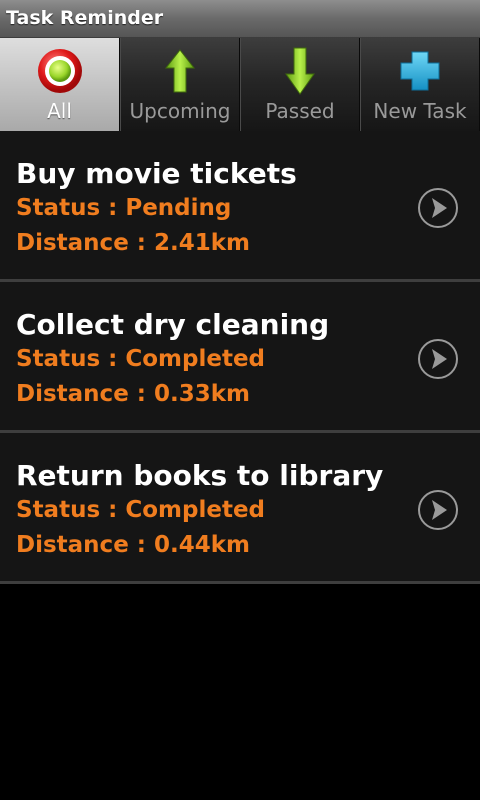  Describe the element at coordinates (180, 71) in the screenshot. I see `arrow-up-icon` at that location.